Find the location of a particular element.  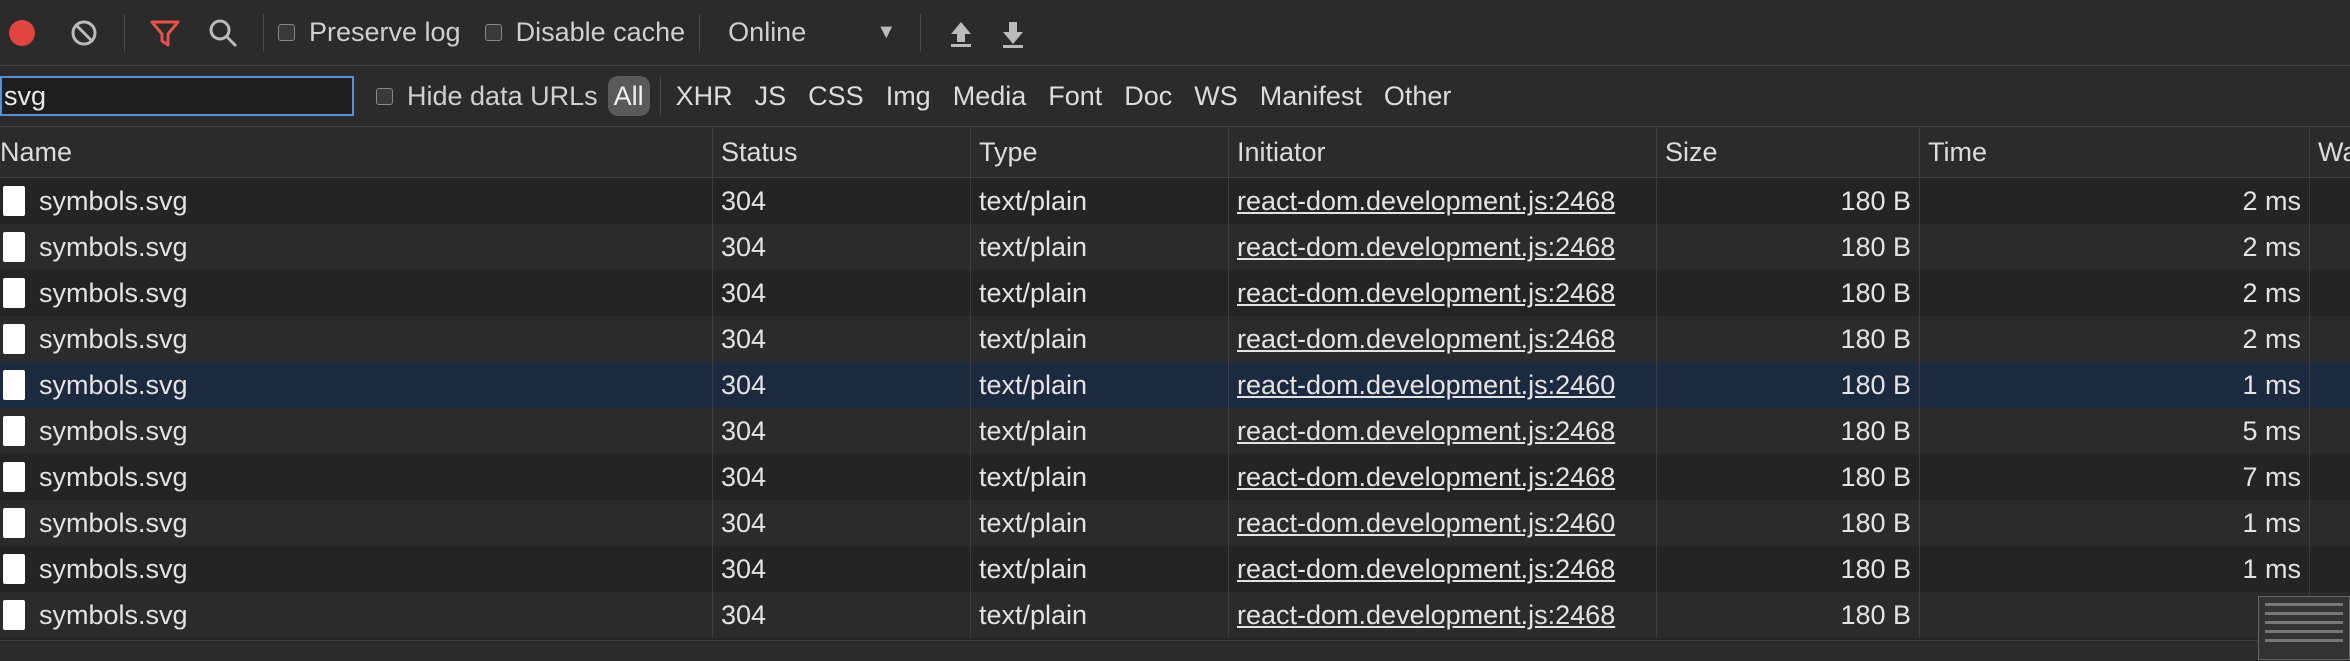

type-filter-font: Font is located at coordinates (1075, 96).